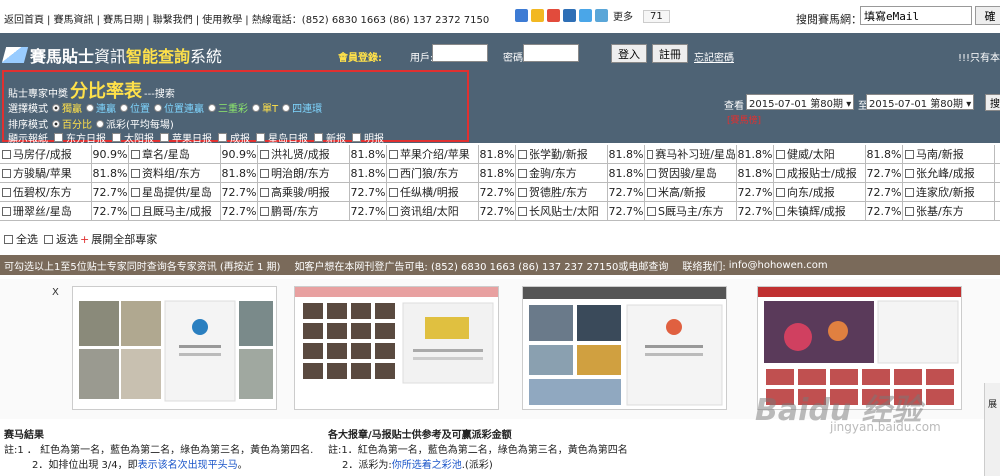  I want to click on sort-radio-percent, so click(56, 123).